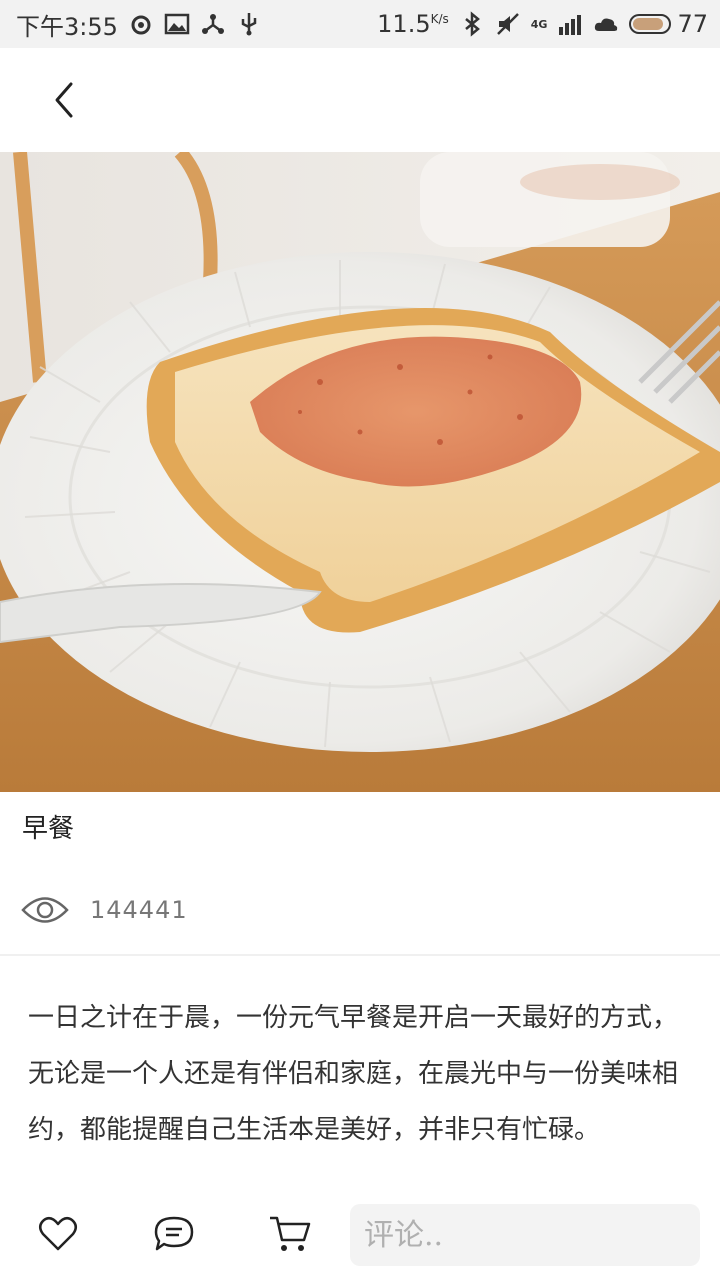 The image size is (720, 1280). I want to click on signal-icon, so click(570, 25).